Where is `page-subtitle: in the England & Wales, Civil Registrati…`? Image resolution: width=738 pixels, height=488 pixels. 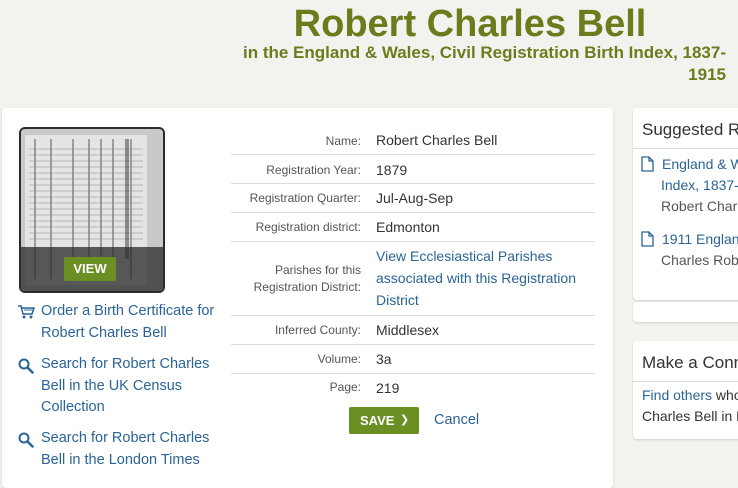 page-subtitle: in the England & Wales, Civil Registrati… is located at coordinates (484, 63).